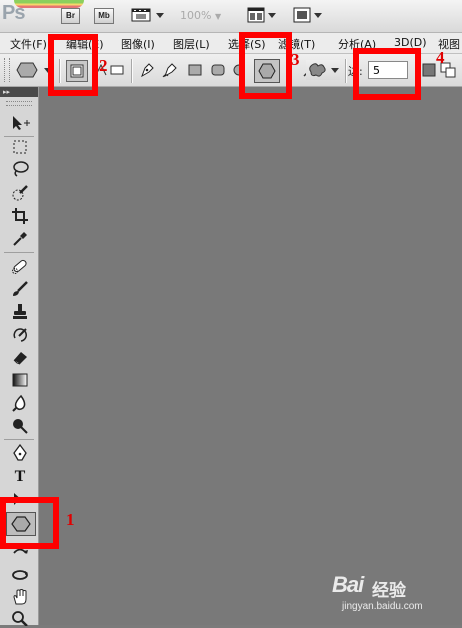 This screenshot has width=462, height=628. Describe the element at coordinates (19, 92) in the screenshot. I see `toolbox-collapse-handle: ▸▸` at that location.